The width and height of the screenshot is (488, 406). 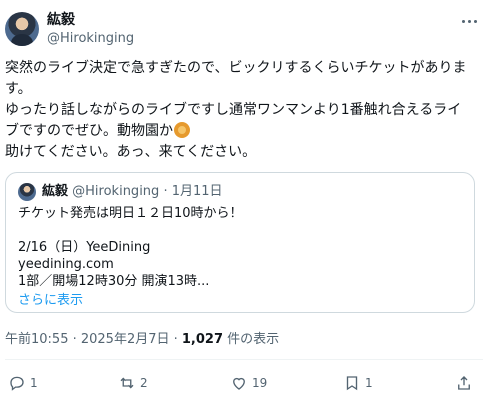 I want to click on quote-author-handle: @Hirokinging, so click(x=116, y=191).